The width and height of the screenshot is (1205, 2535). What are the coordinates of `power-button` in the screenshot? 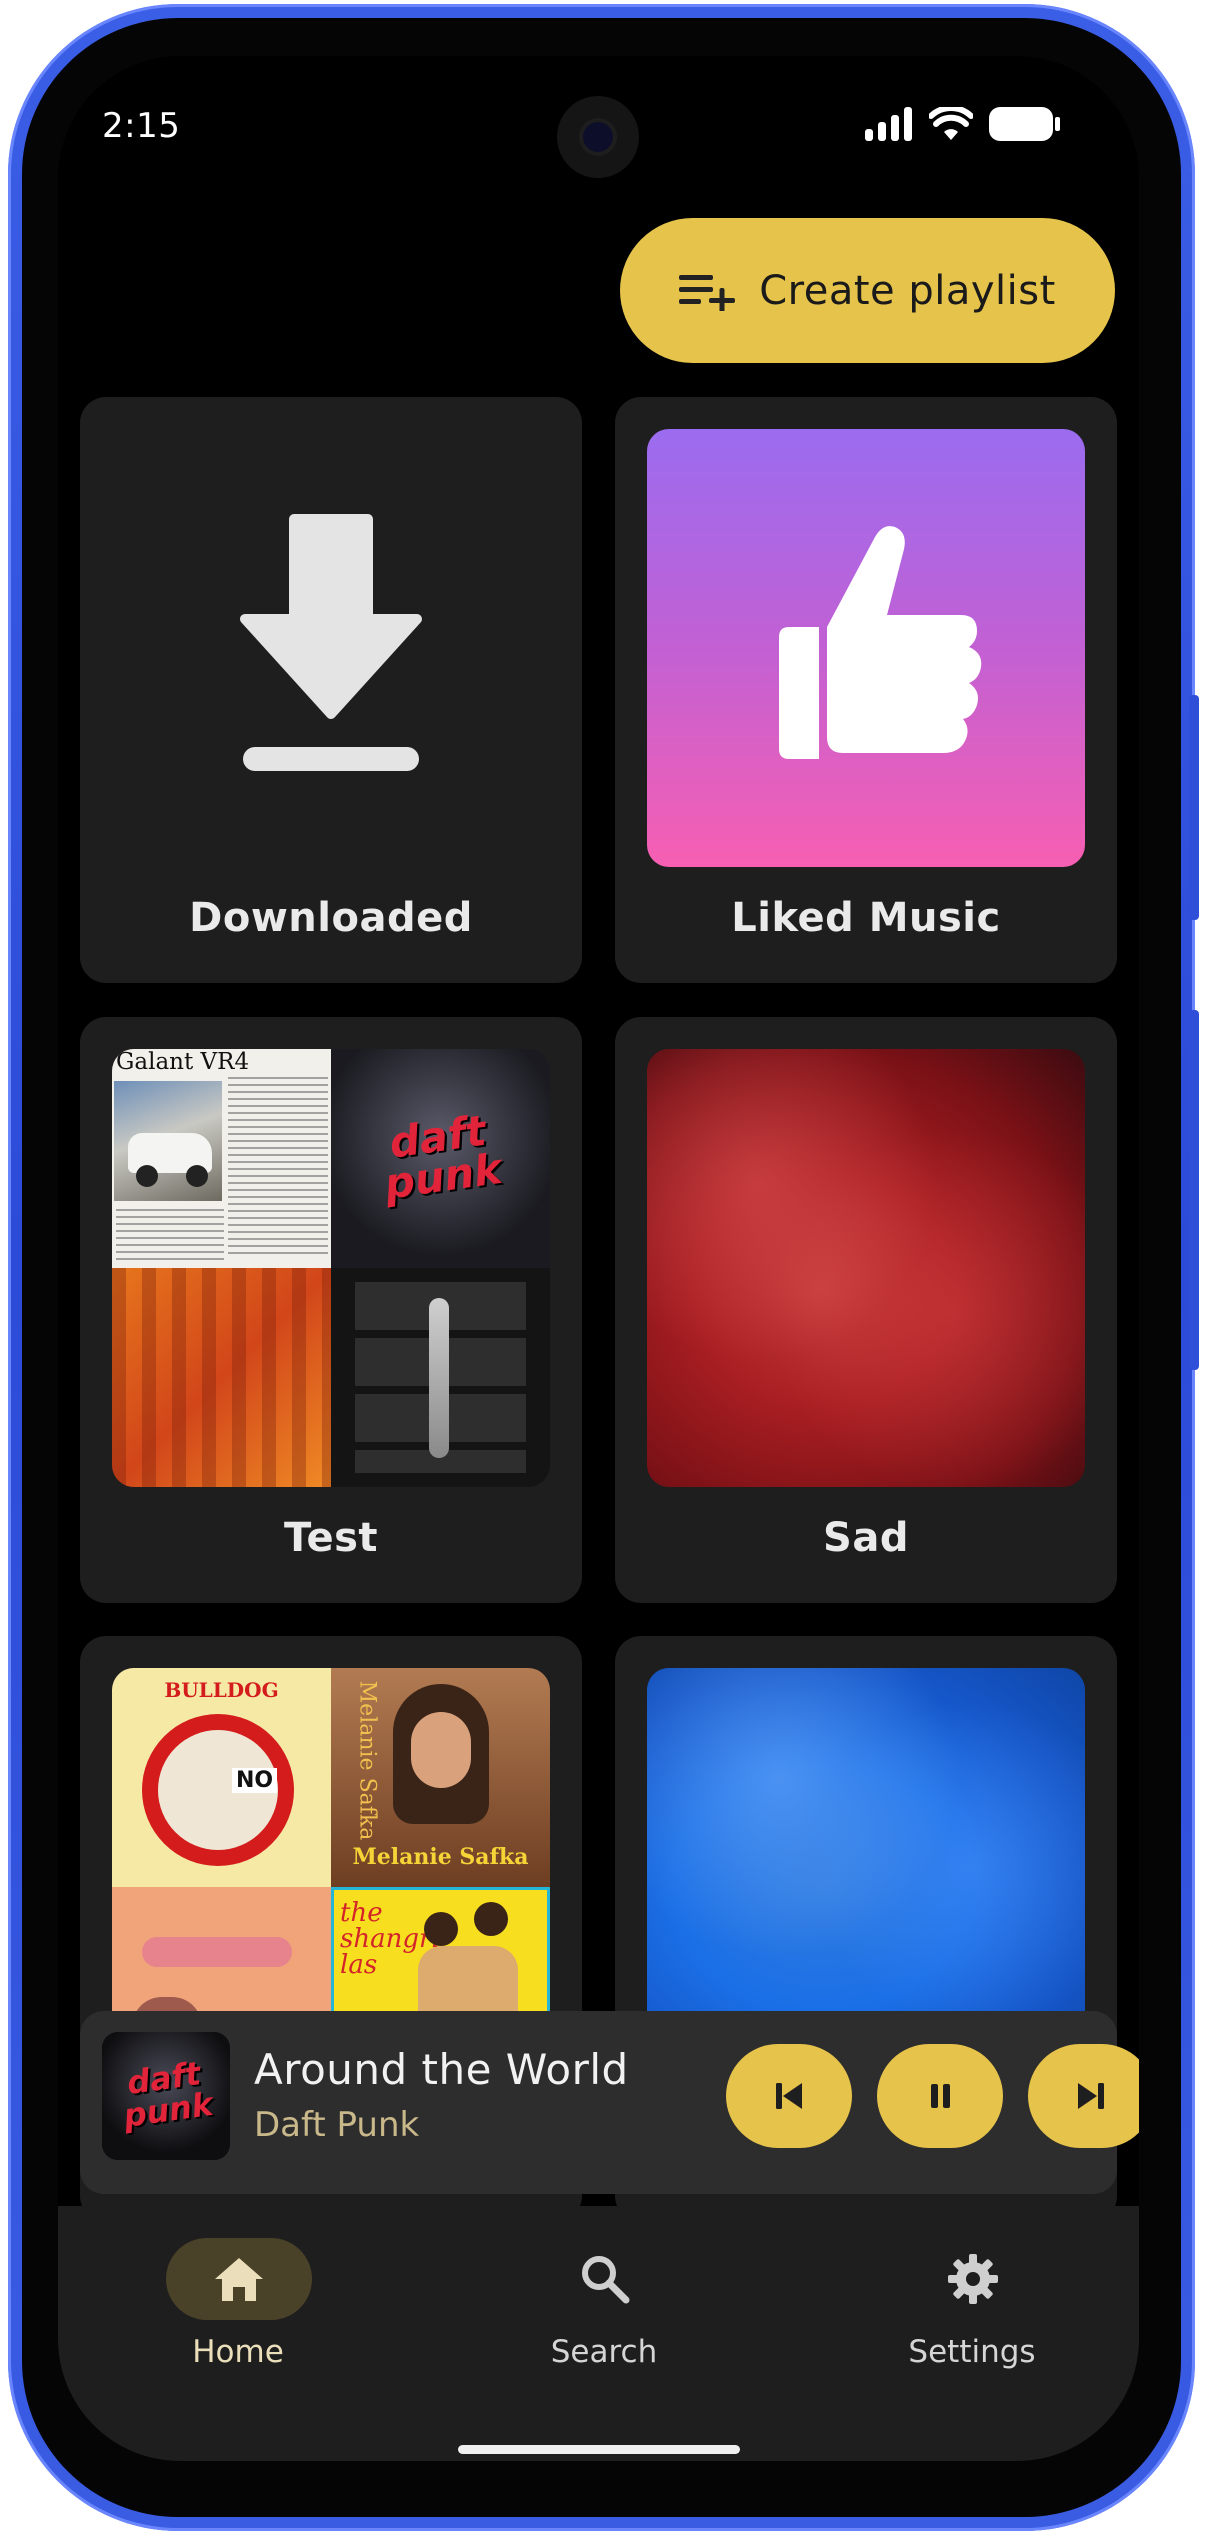 It's located at (1194, 1190).